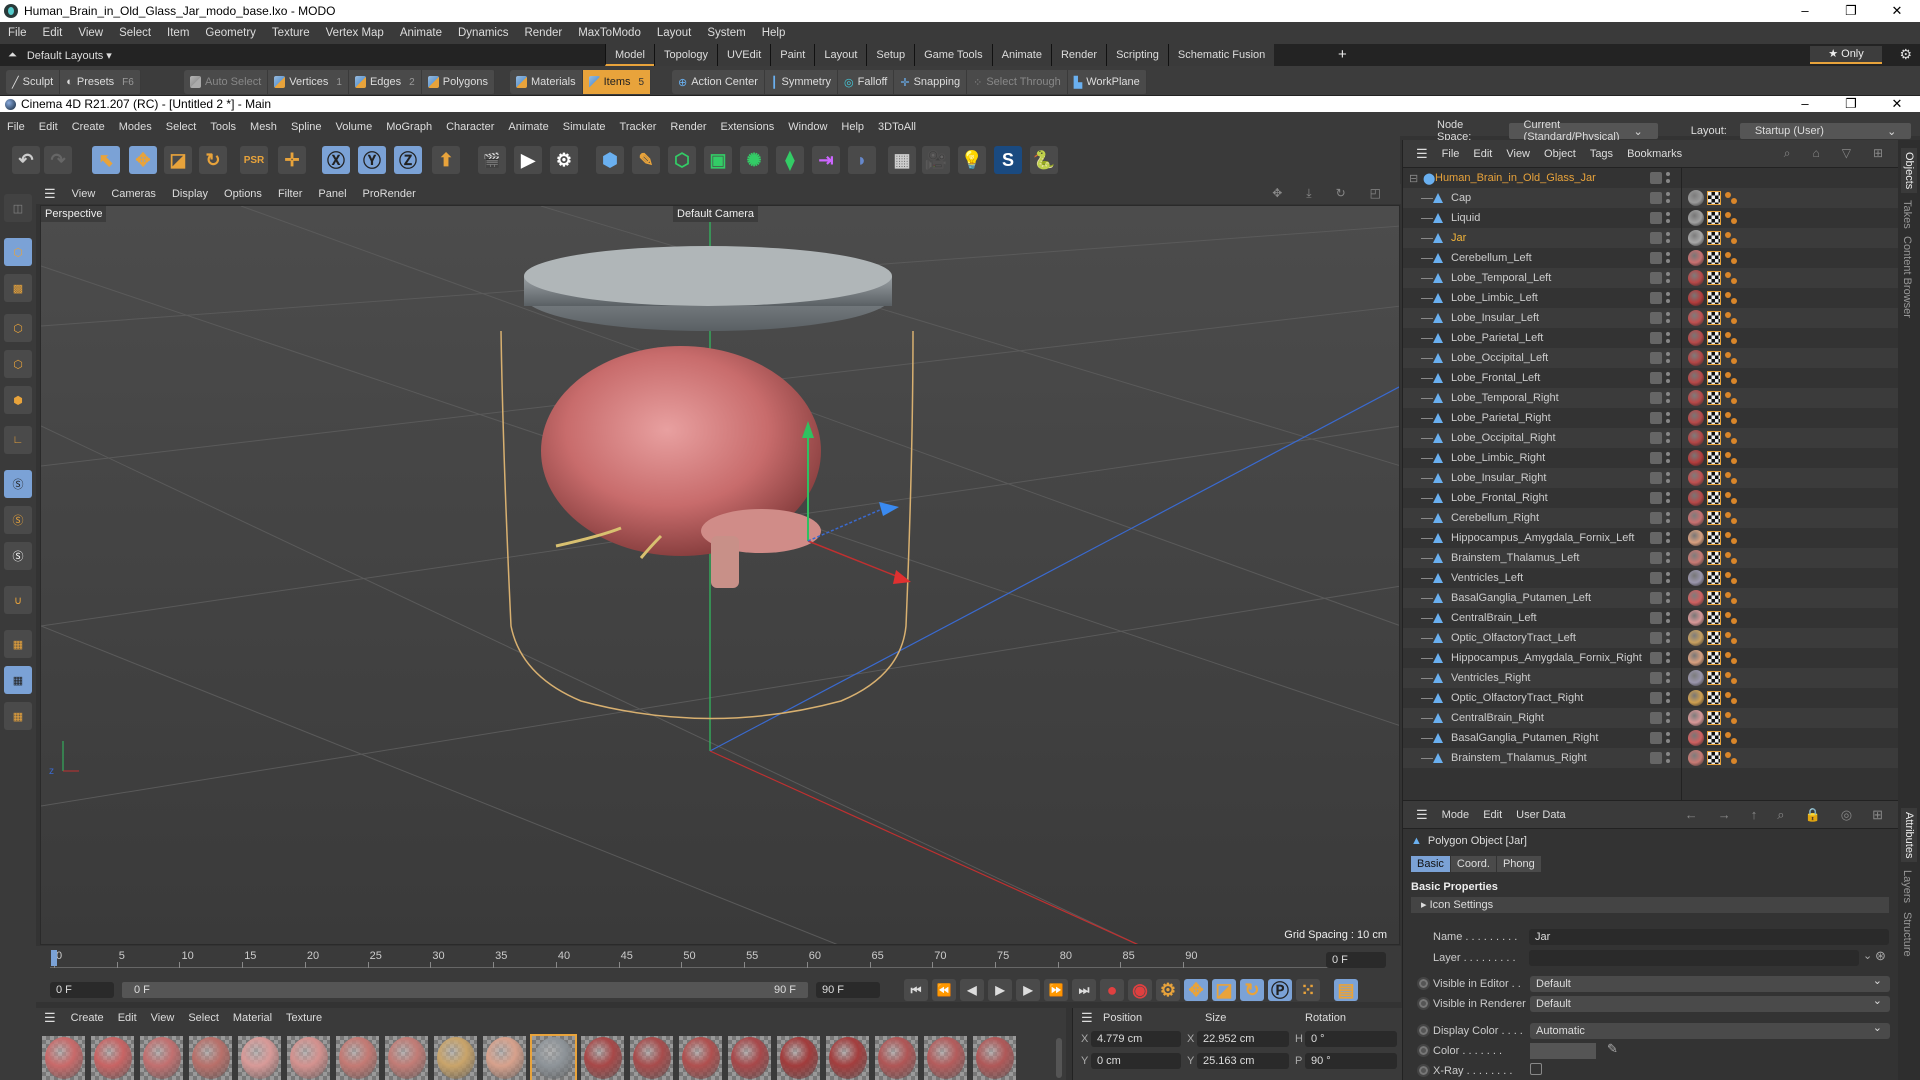 The width and height of the screenshot is (1920, 1080). Describe the element at coordinates (1008, 160) in the screenshot. I see `plugin-s-icon: S` at that location.